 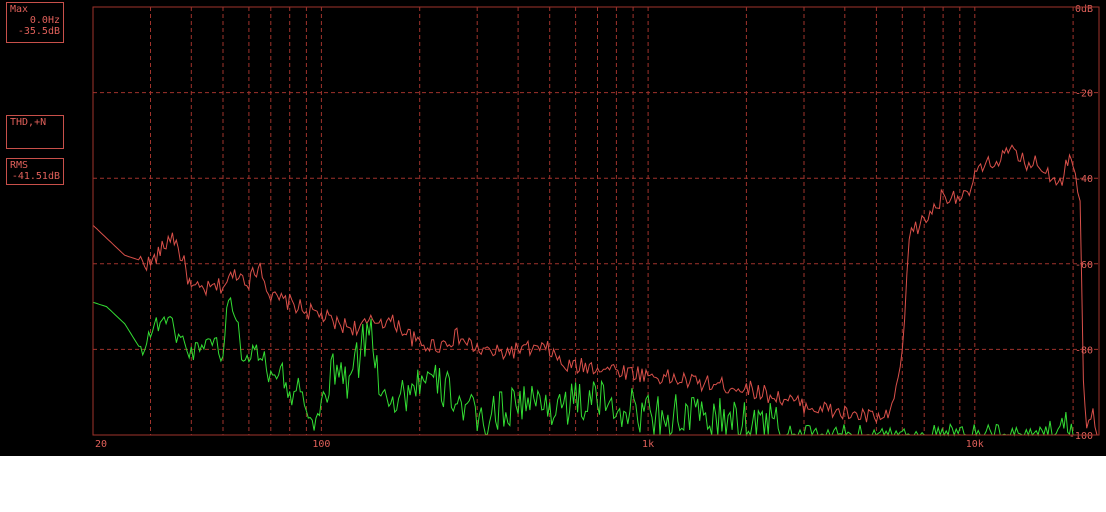 What do you see at coordinates (101, 444) in the screenshot?
I see `x-tick-label: 20` at bounding box center [101, 444].